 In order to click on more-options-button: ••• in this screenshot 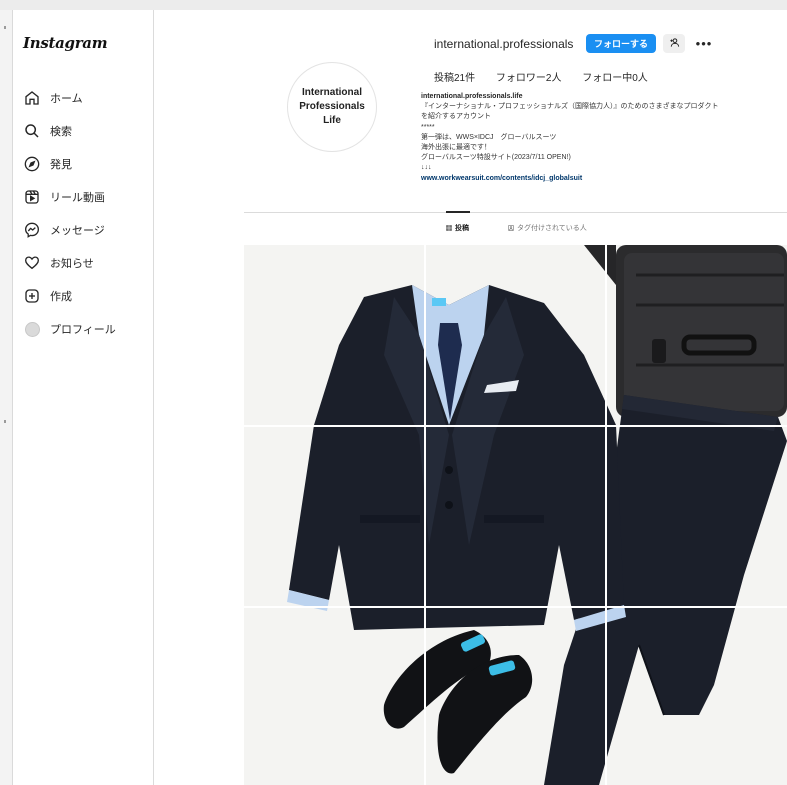, I will do `click(704, 43)`.